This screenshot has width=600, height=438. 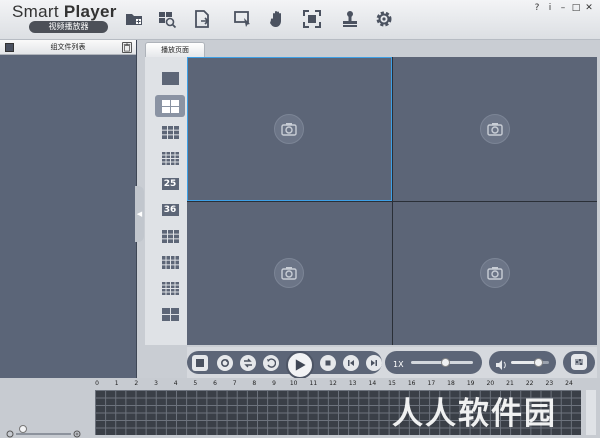 What do you see at coordinates (97, 383) in the screenshot?
I see `timeline-hour-label: 0` at bounding box center [97, 383].